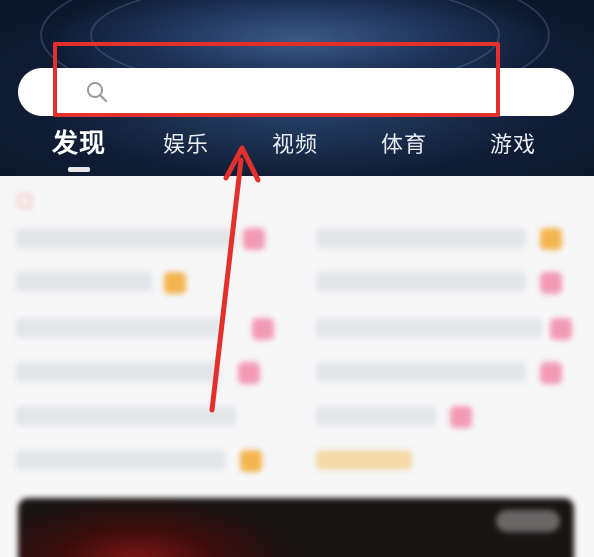  What do you see at coordinates (186, 146) in the screenshot?
I see `tab-entertainment: 娱乐` at bounding box center [186, 146].